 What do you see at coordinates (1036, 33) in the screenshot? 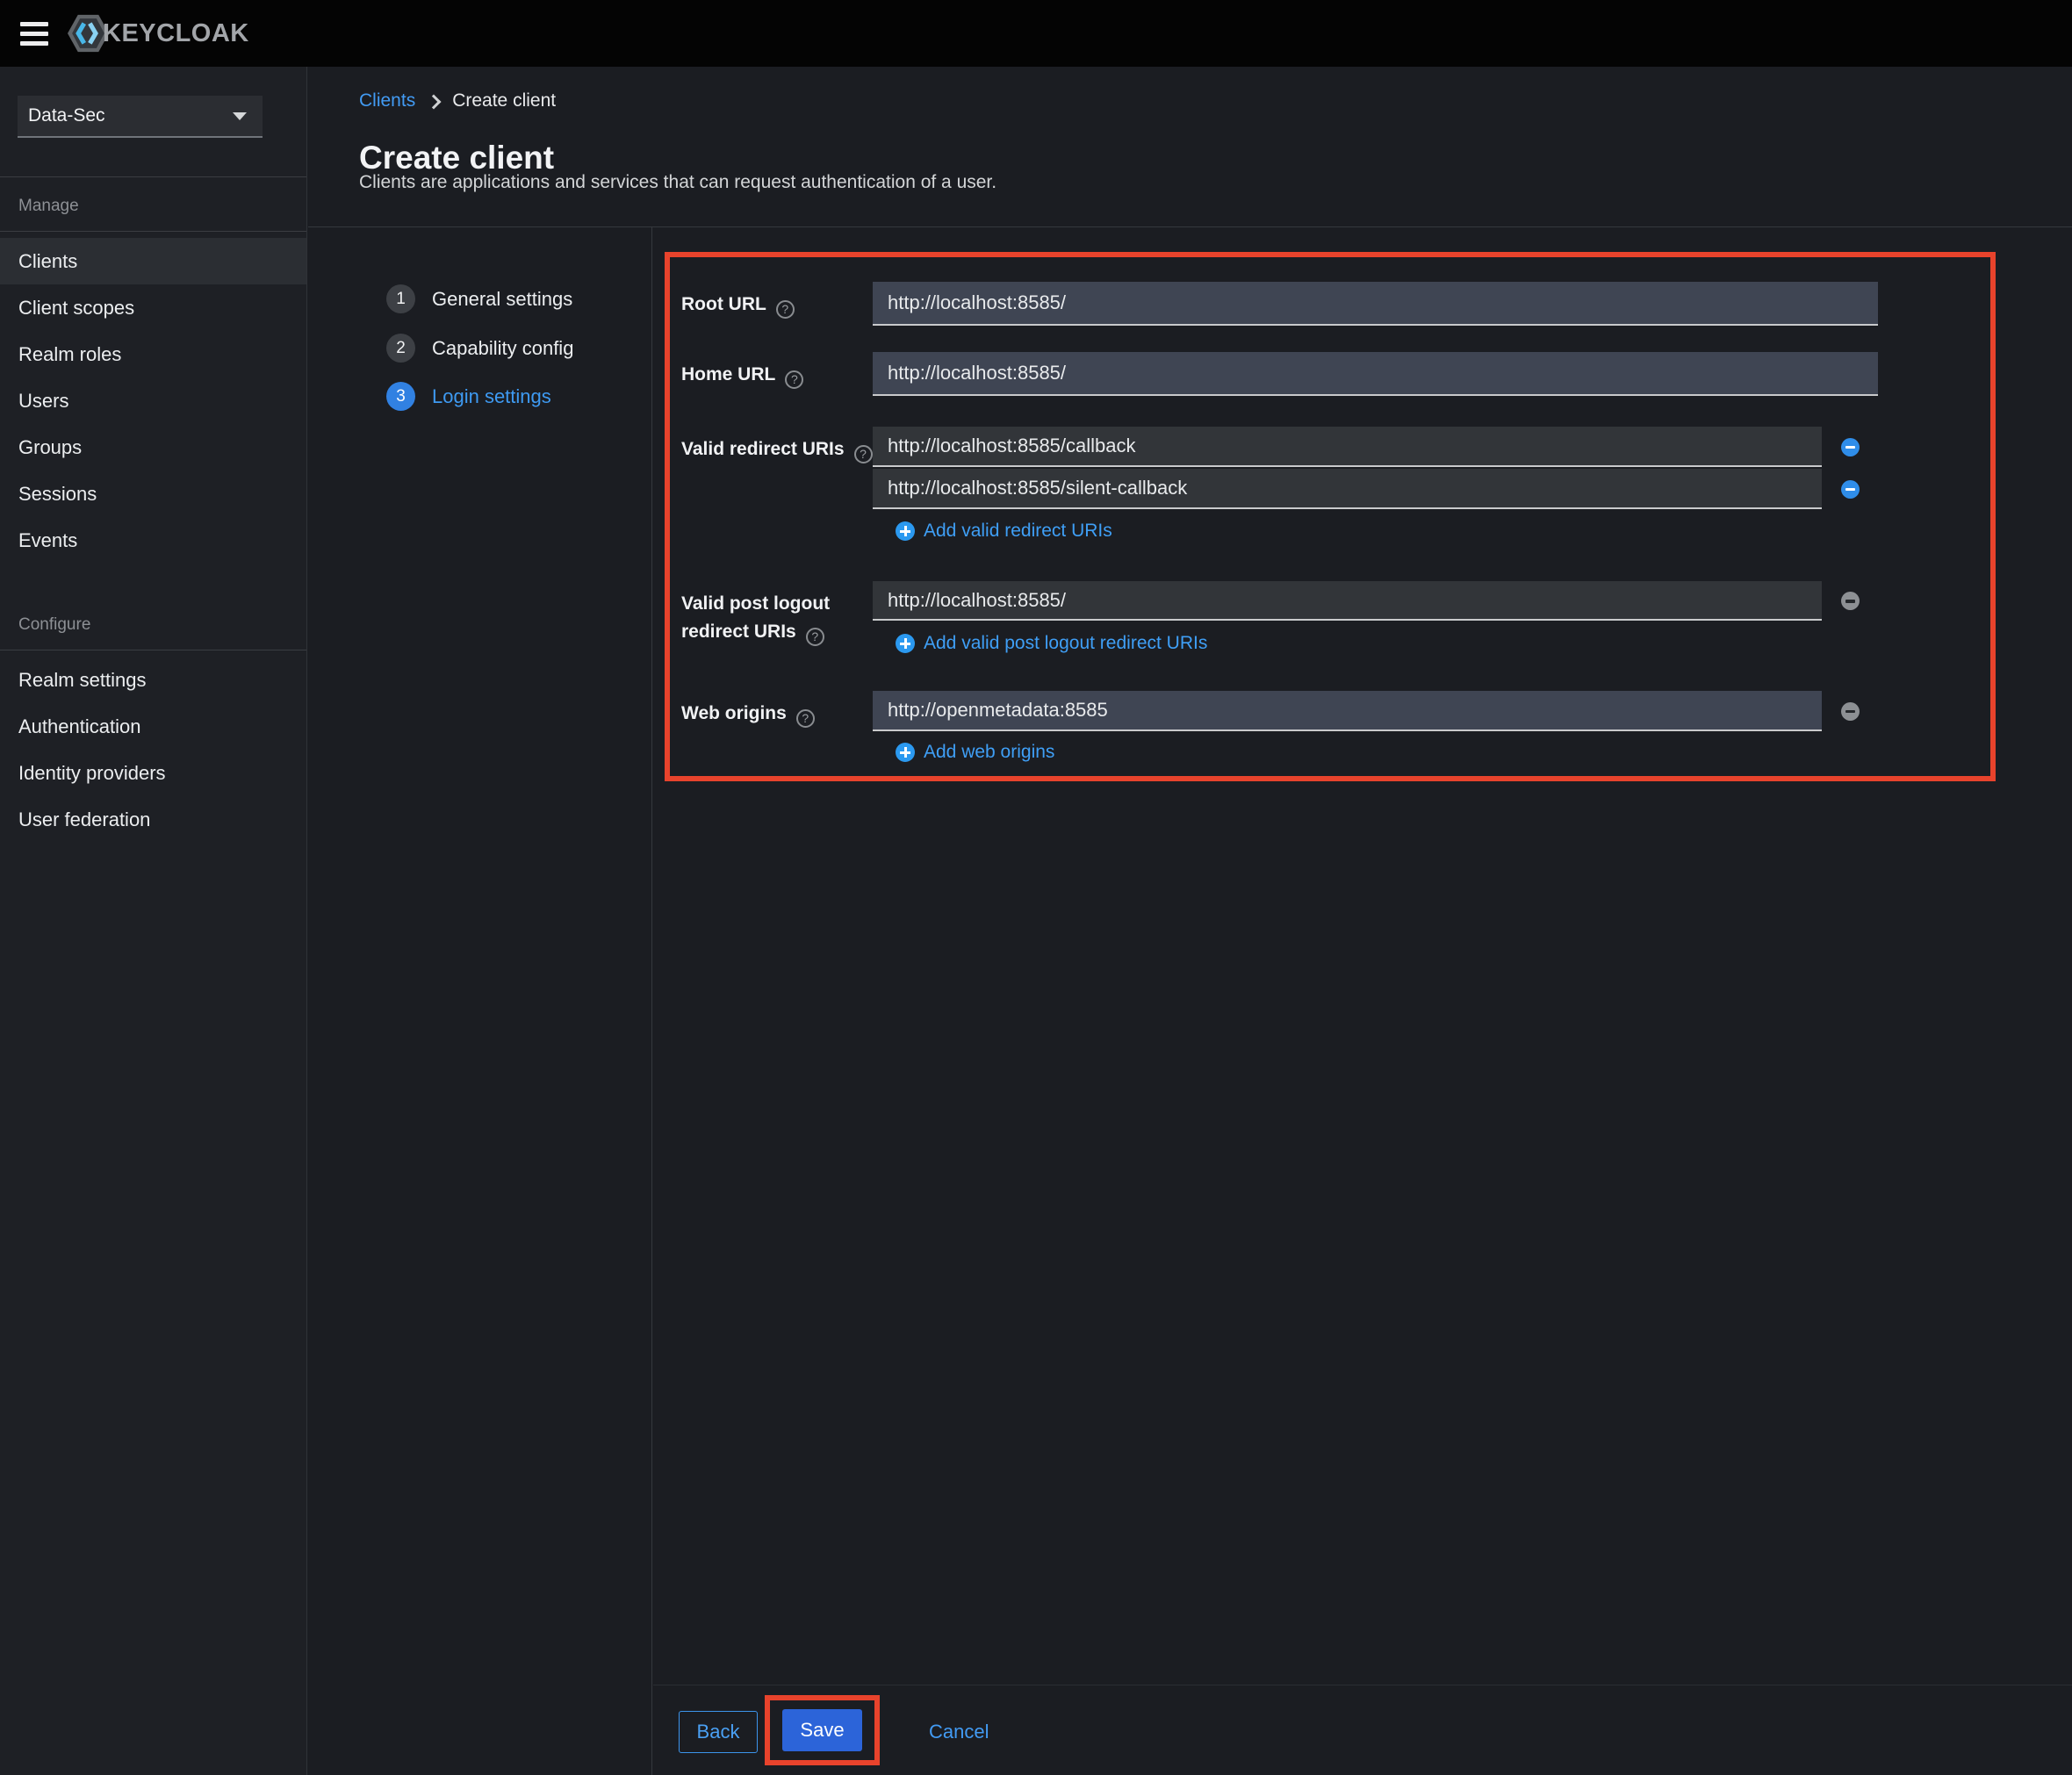
I see `masthead: KEYCLOAK` at bounding box center [1036, 33].